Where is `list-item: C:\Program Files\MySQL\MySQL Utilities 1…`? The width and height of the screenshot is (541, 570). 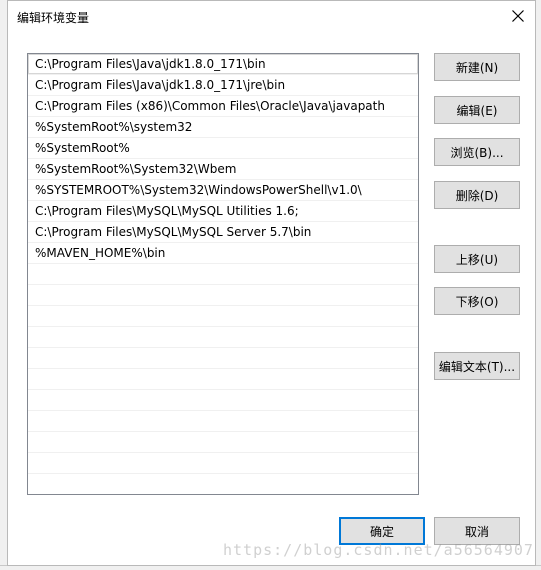
list-item: C:\Program Files\MySQL\MySQL Utilities 1… is located at coordinates (223, 211).